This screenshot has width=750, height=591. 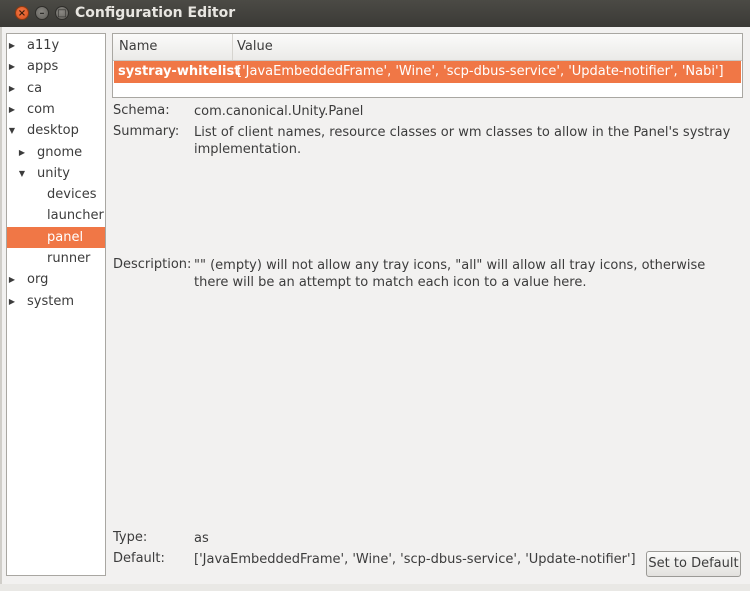 I want to click on tree-item-runner: runner, so click(x=56, y=258).